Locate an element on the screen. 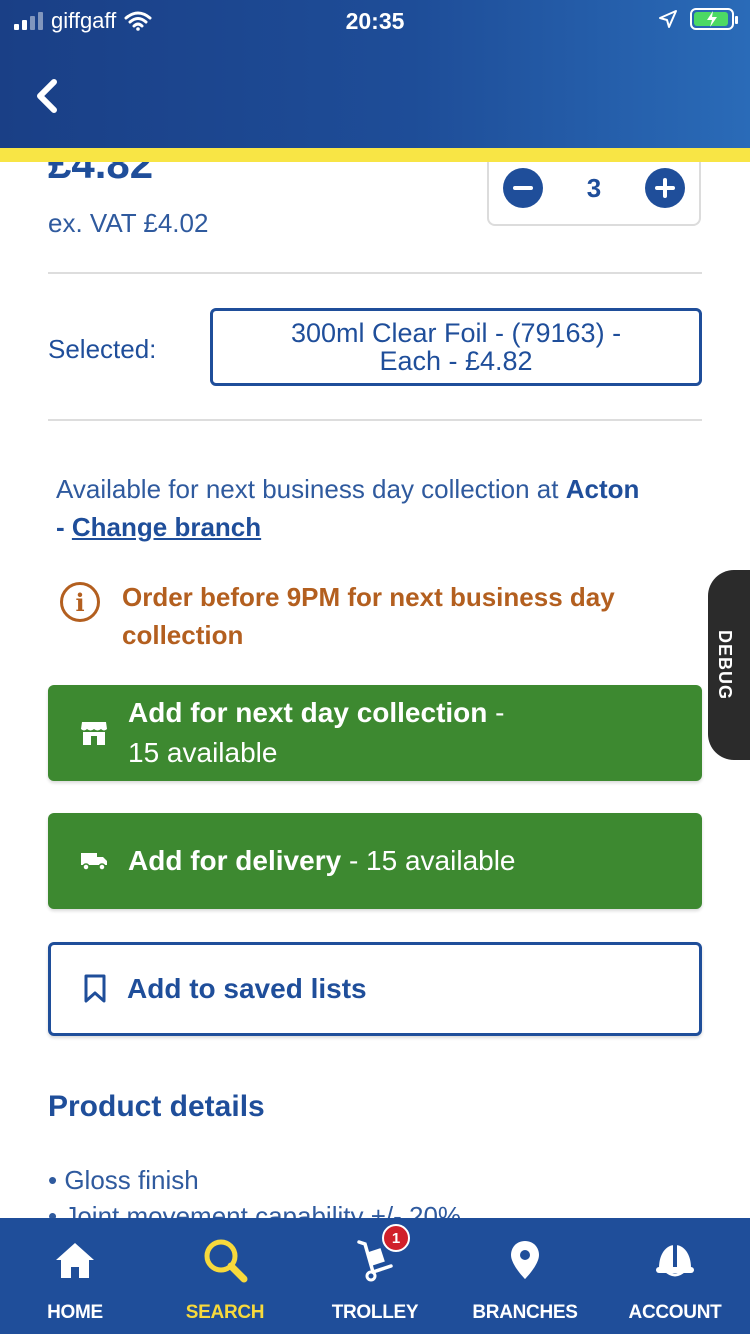  info-icon: i is located at coordinates (80, 602).